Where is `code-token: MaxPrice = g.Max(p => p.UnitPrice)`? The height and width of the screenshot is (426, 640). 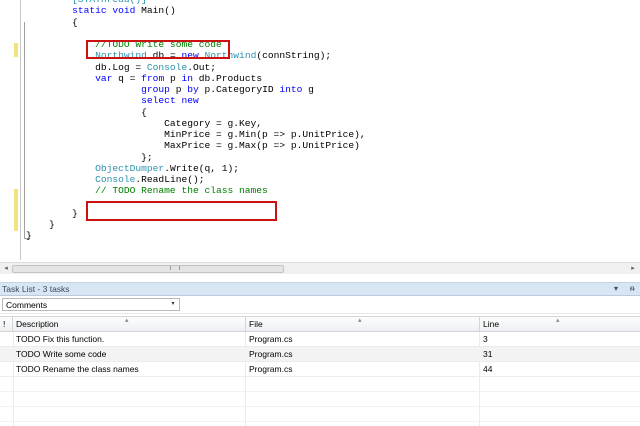
code-token: MaxPrice = g.Max(p => p.UnitPrice) is located at coordinates (193, 146).